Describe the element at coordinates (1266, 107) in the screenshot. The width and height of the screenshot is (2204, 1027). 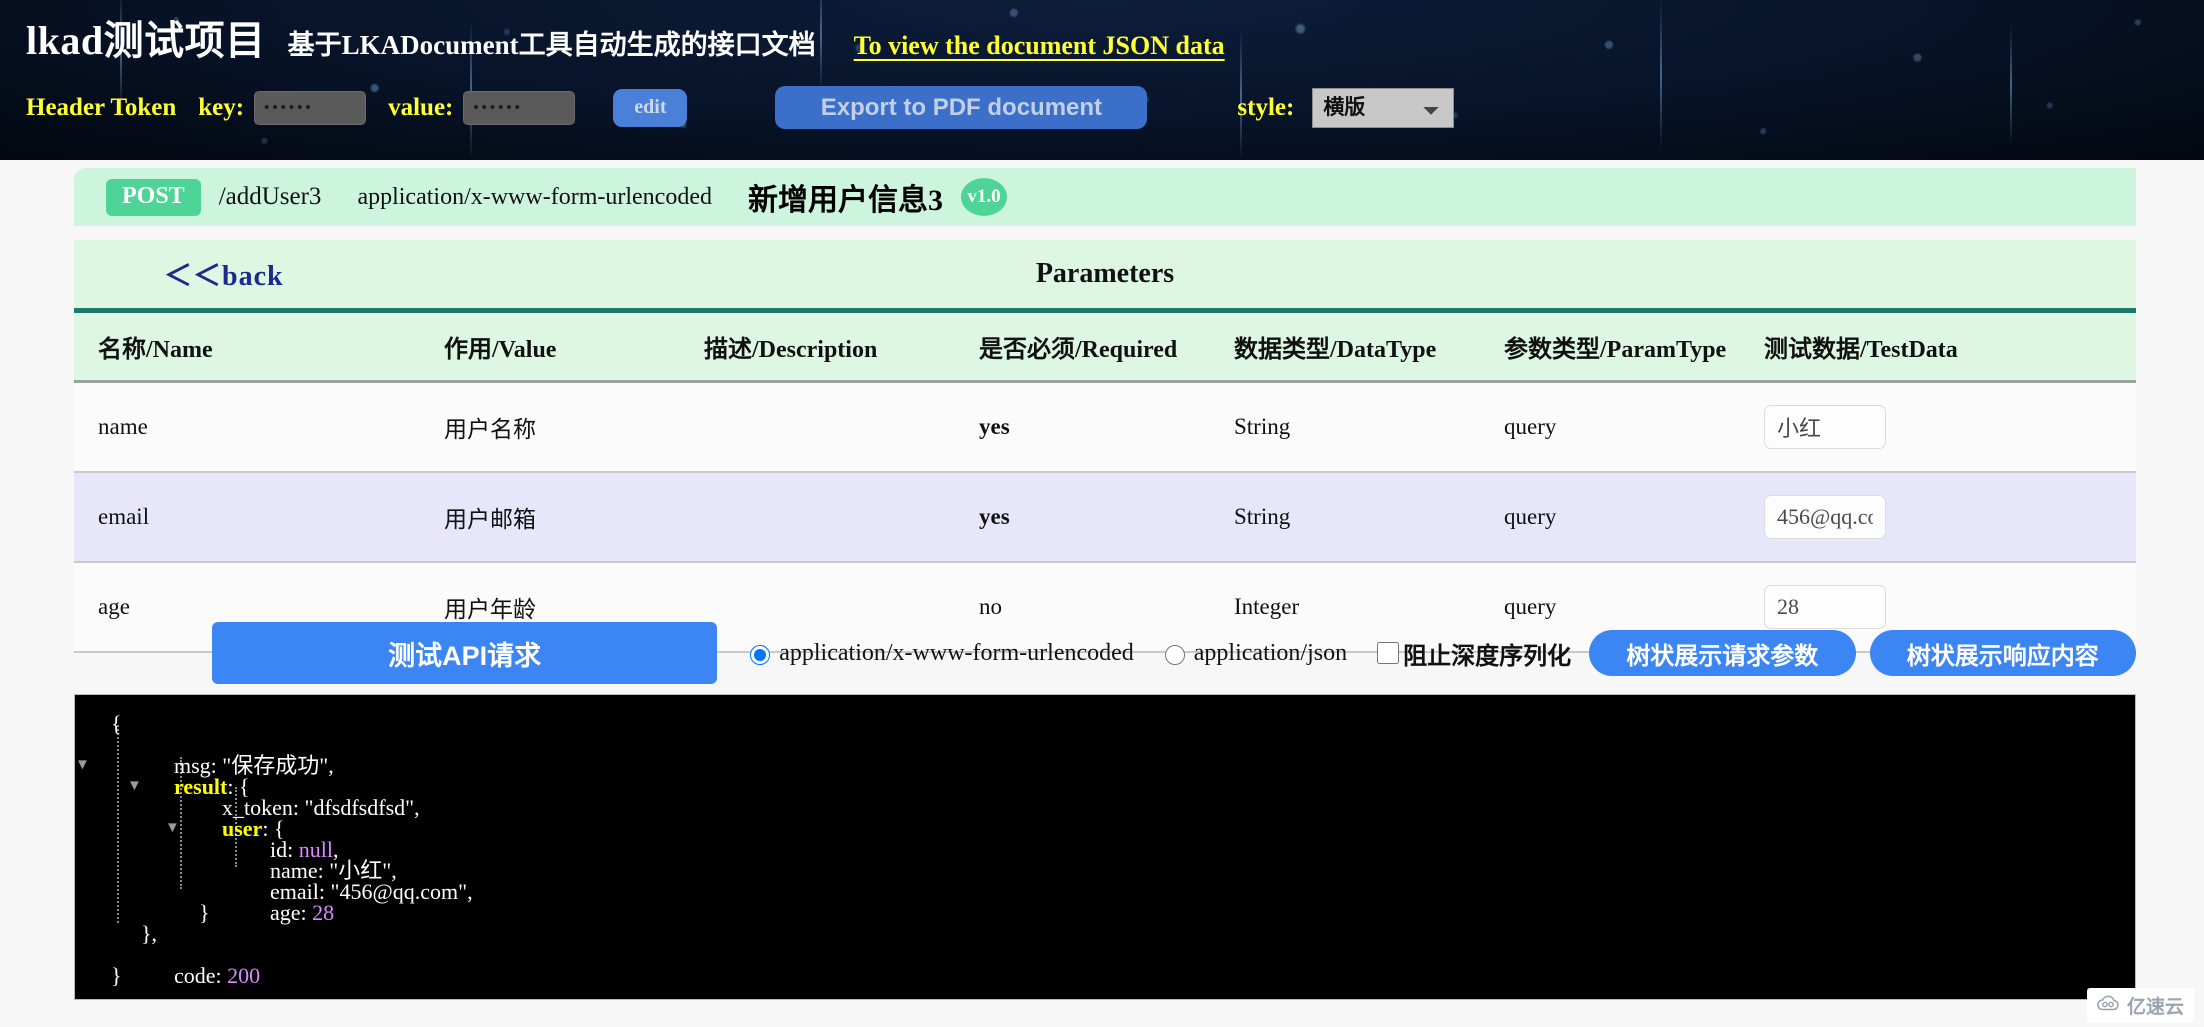
I see `style-label: style:` at that location.